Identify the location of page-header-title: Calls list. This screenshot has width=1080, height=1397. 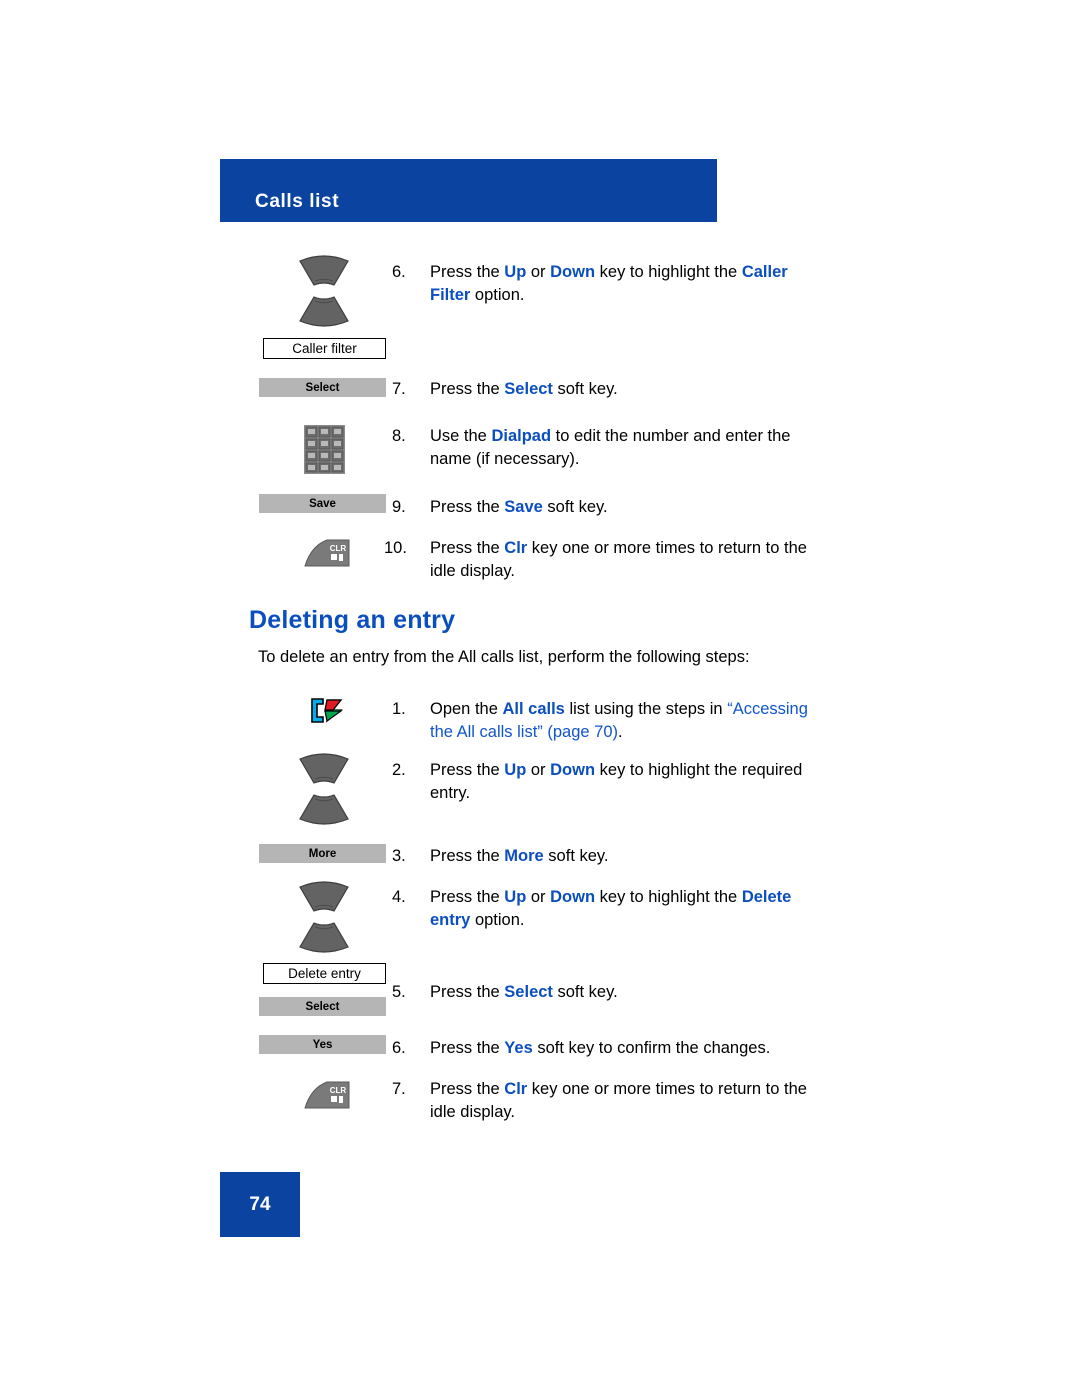
(297, 201).